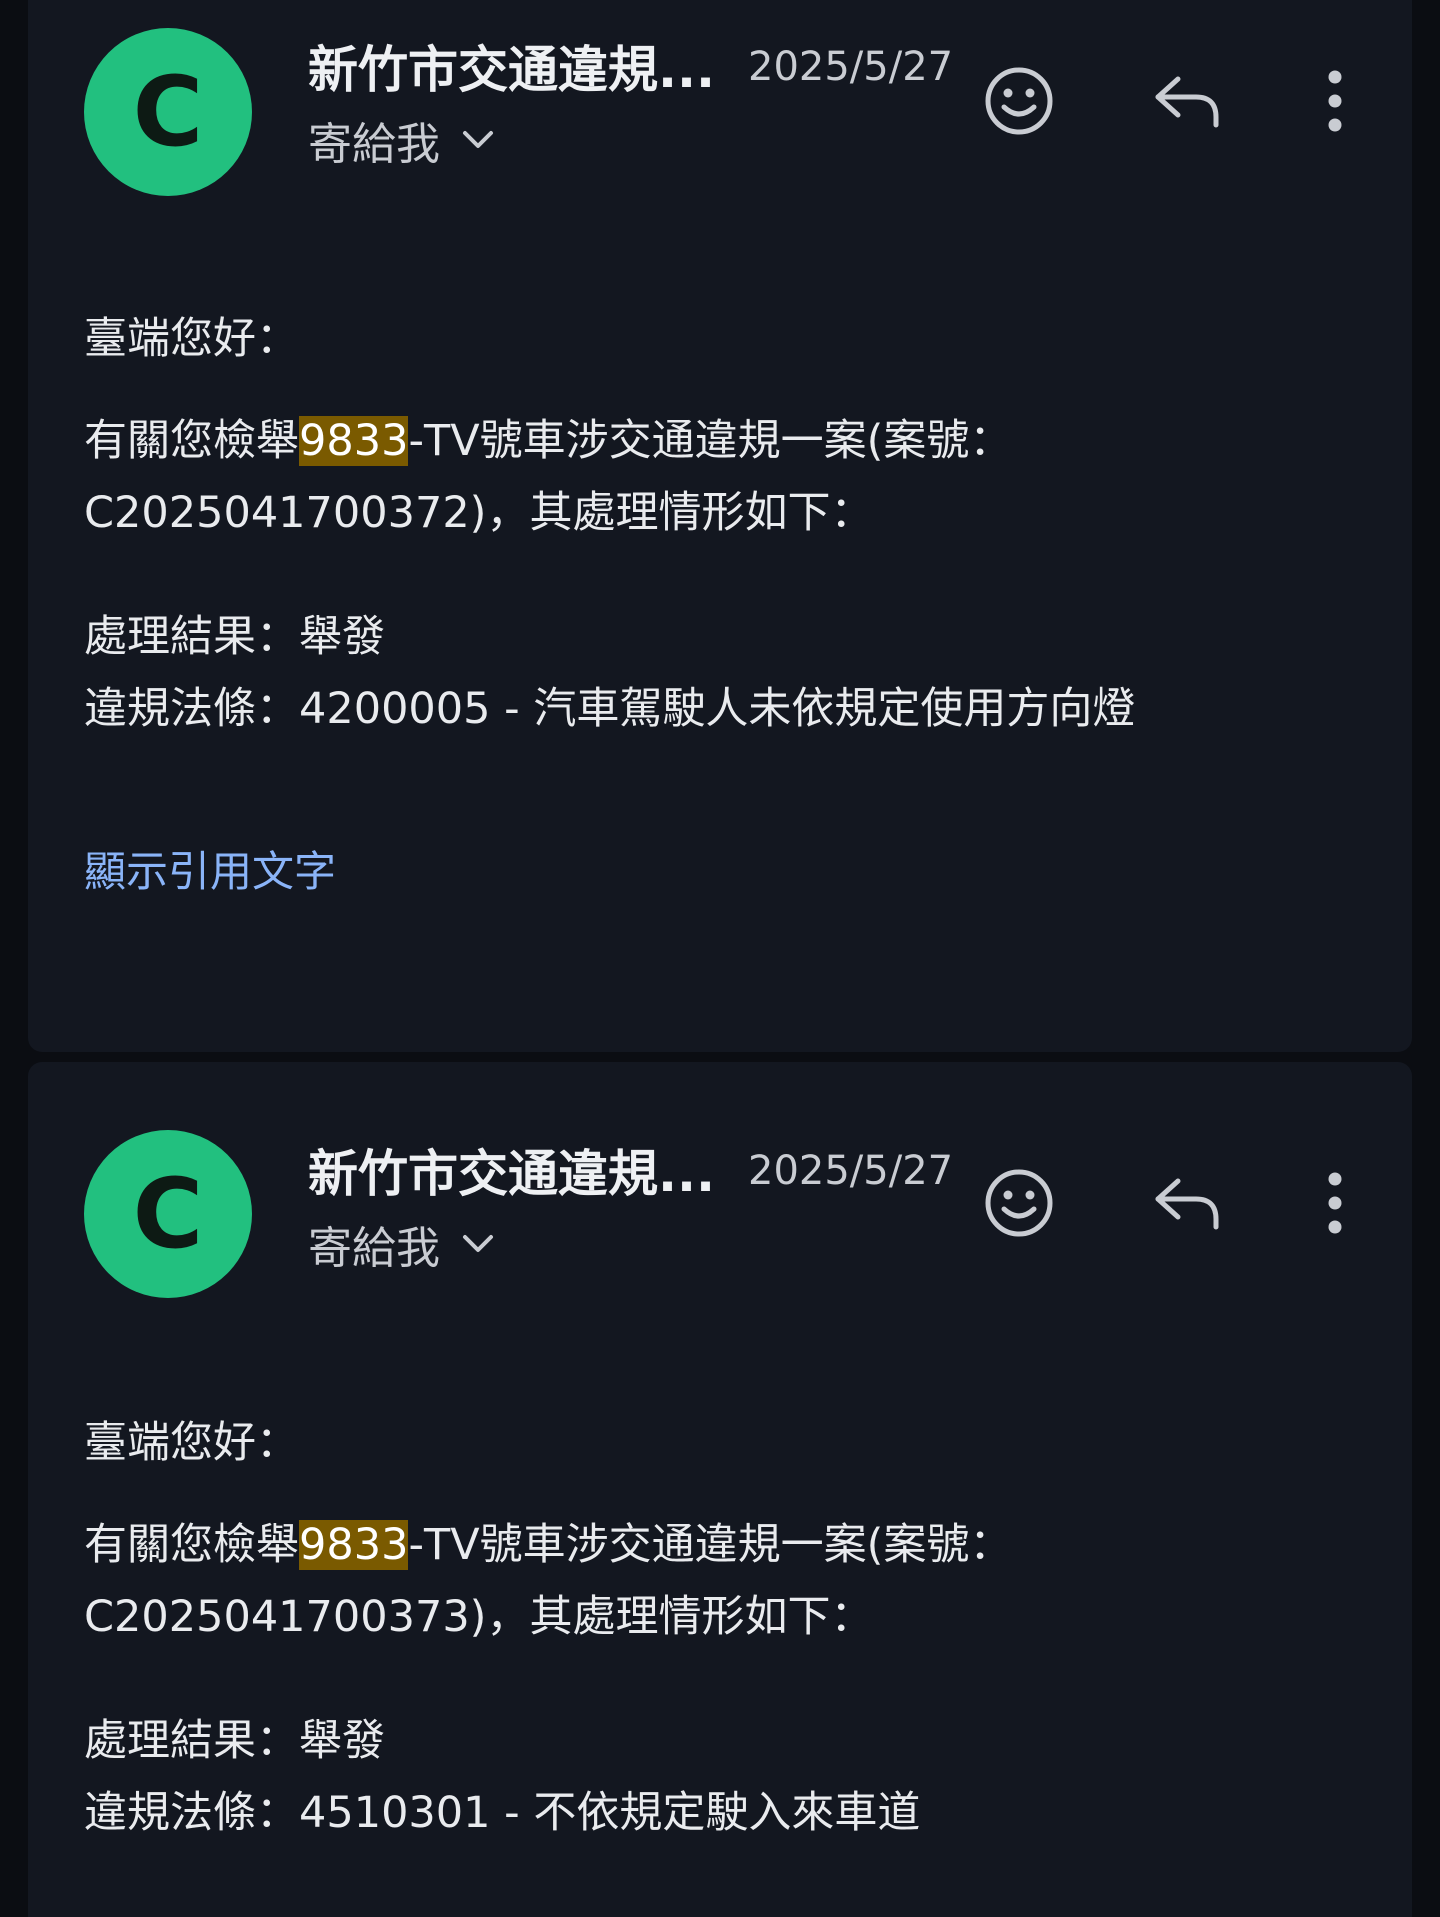 This screenshot has height=1917, width=1440. Describe the element at coordinates (610, 709) in the screenshot. I see `law-line: 違規法條：4200005 - 汽車駕駛人未依規定使用方向燈` at that location.